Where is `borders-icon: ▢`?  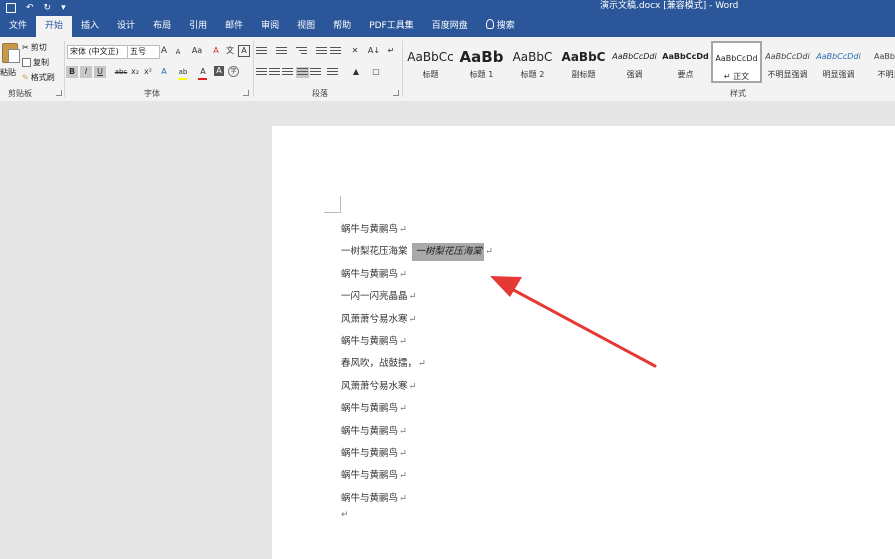
borders-icon: ▢ is located at coordinates (376, 72).